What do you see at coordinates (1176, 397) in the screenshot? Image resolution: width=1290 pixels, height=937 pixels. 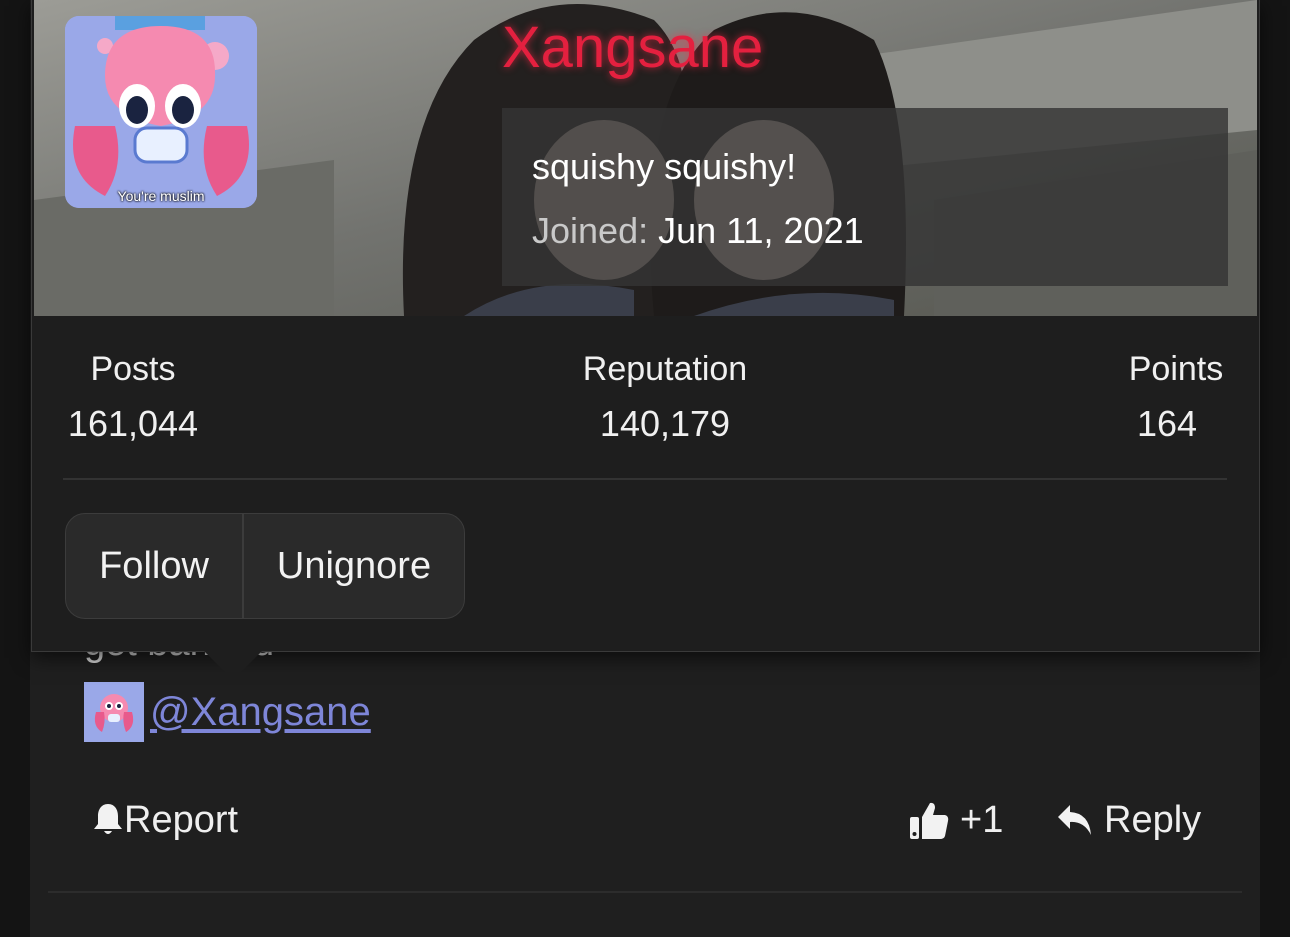 I see `stat-points: Points 164` at bounding box center [1176, 397].